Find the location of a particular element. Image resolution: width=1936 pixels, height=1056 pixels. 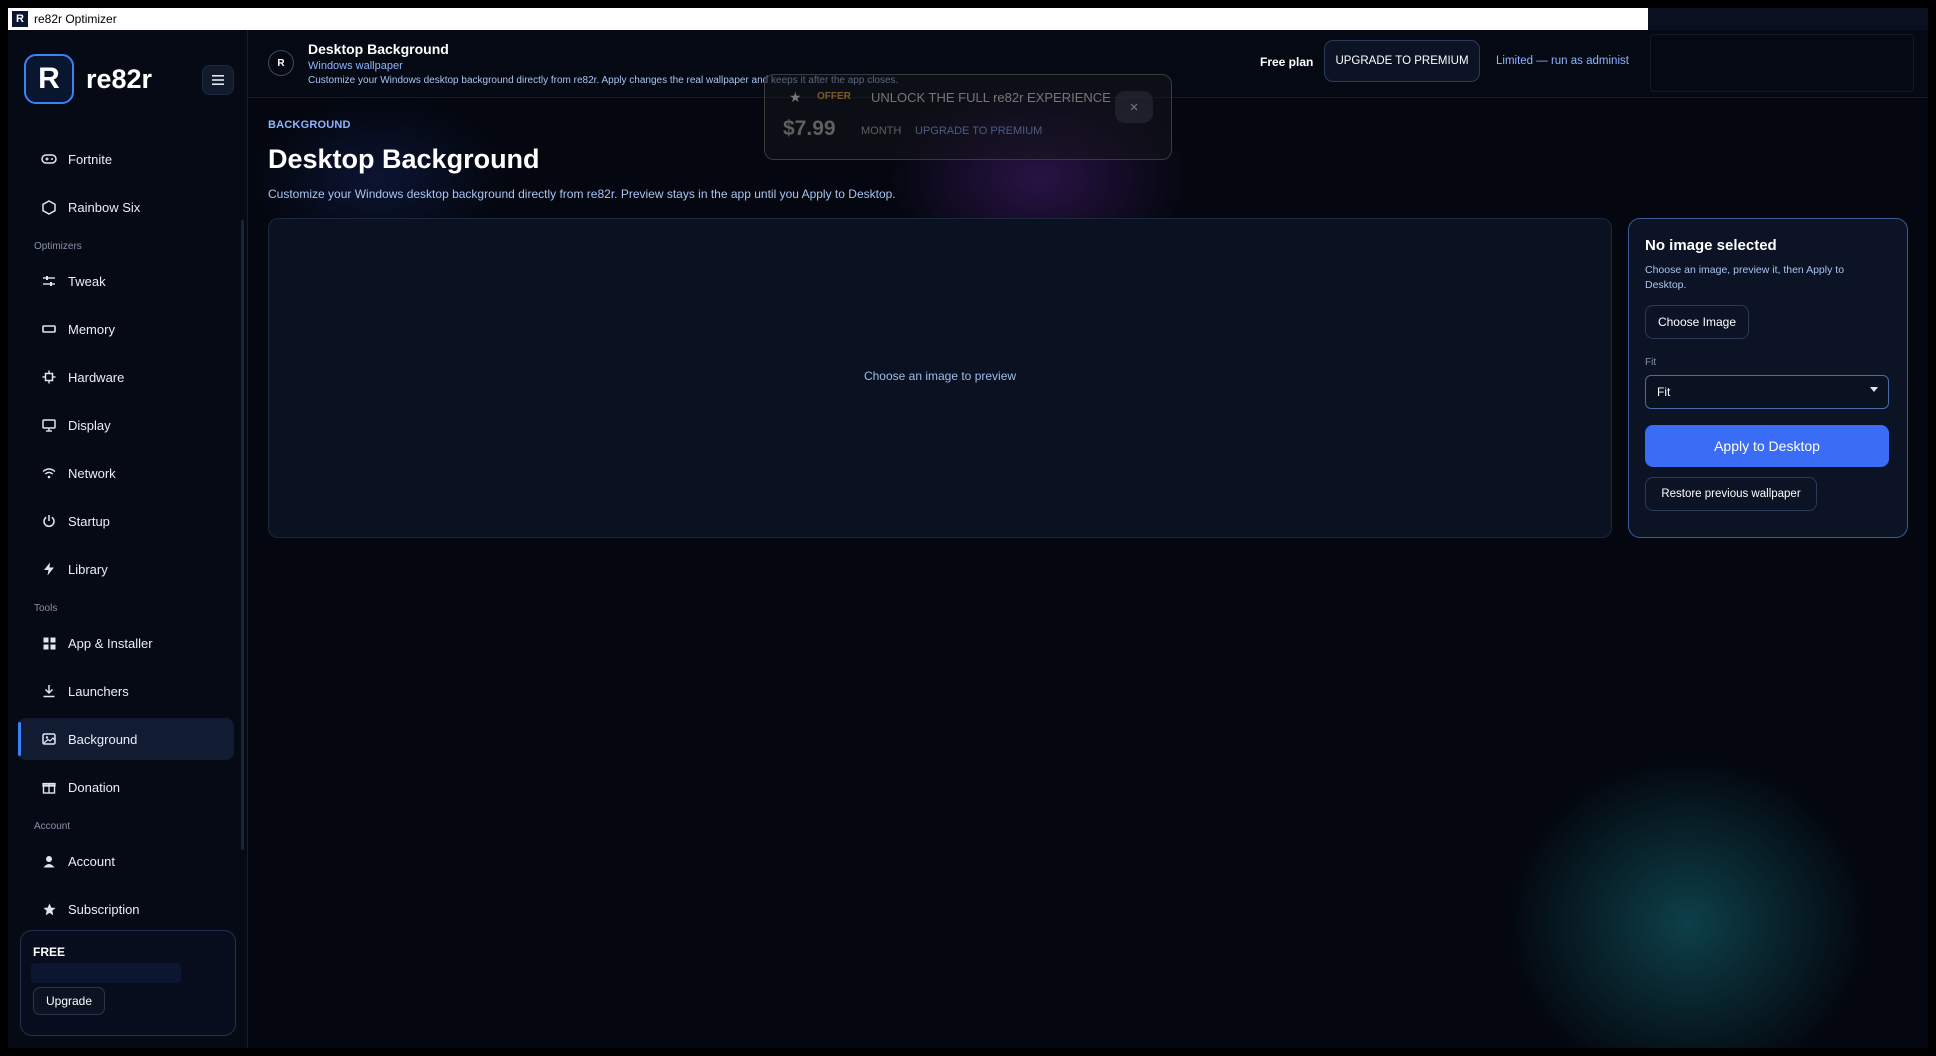

sidebar-item-label: Startup is located at coordinates (89, 521).